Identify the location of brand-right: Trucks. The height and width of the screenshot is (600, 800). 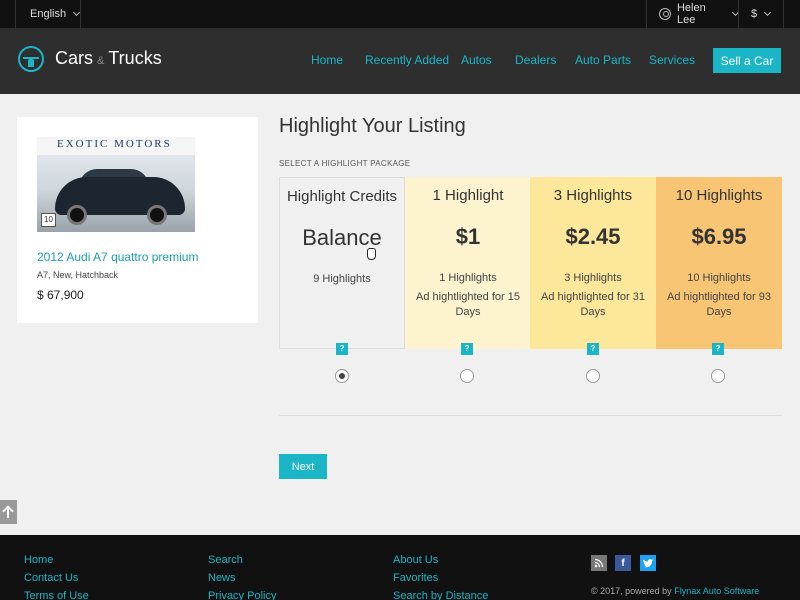
(135, 58).